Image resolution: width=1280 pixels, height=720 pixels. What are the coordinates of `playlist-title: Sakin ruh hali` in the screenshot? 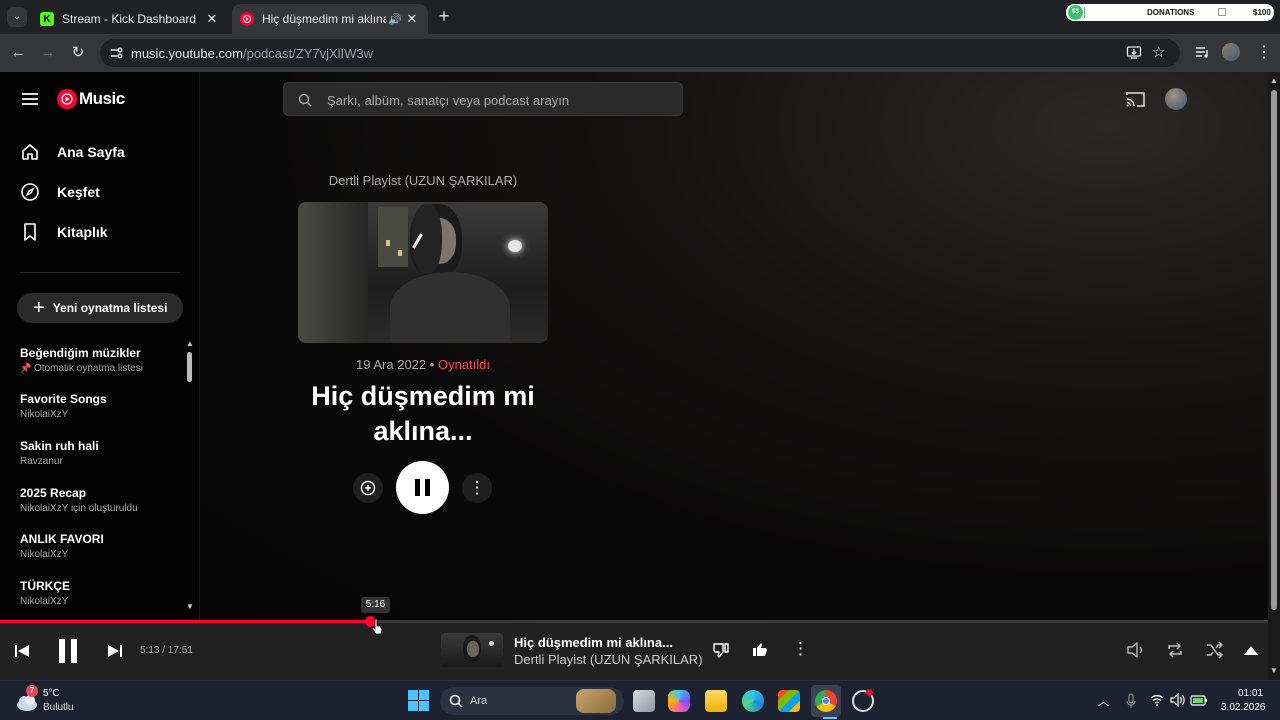 It's located at (59, 446).